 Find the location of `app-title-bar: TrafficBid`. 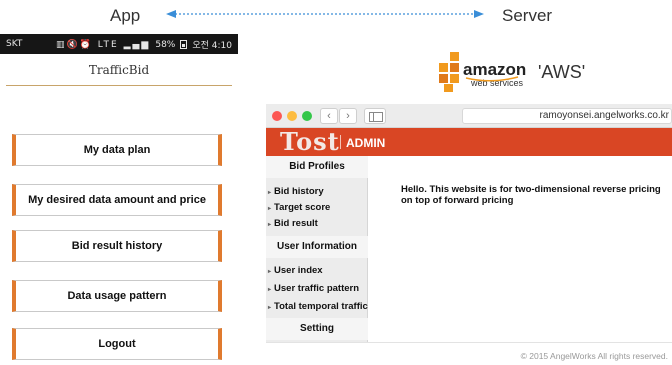

app-title-bar: TrafficBid is located at coordinates (119, 70).